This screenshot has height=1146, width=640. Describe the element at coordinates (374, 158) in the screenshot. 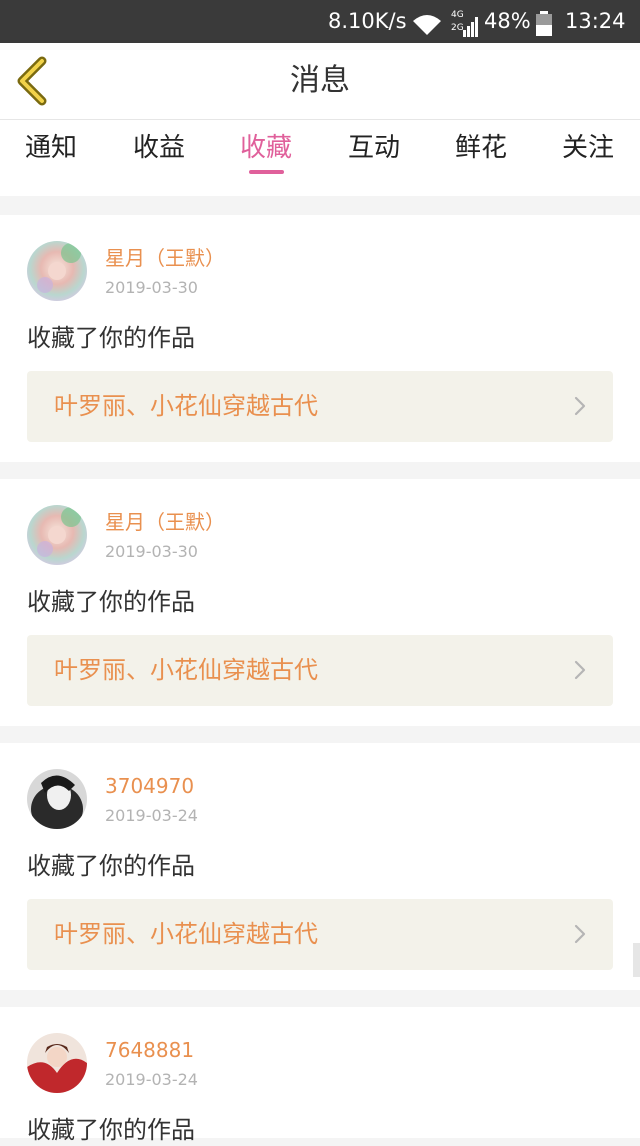

I see `tab-interactions: 互动` at that location.